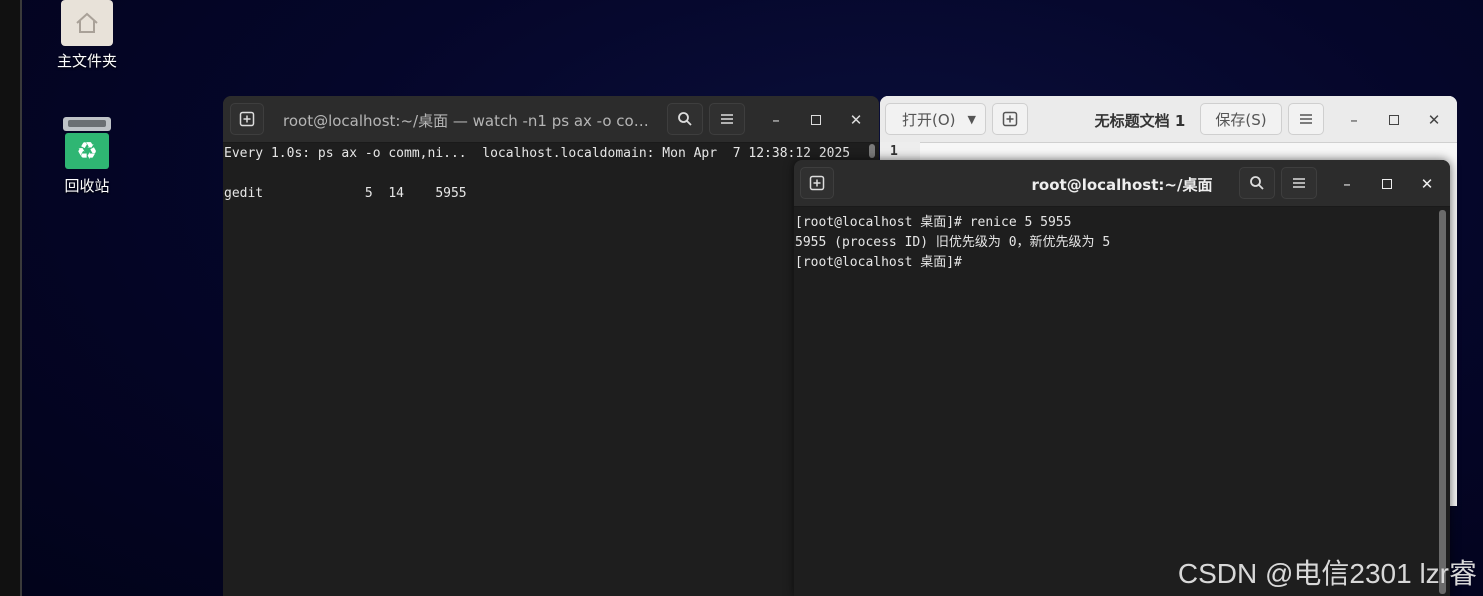 The height and width of the screenshot is (596, 1483). Describe the element at coordinates (894, 151) in the screenshot. I see `line-number: 1` at that location.